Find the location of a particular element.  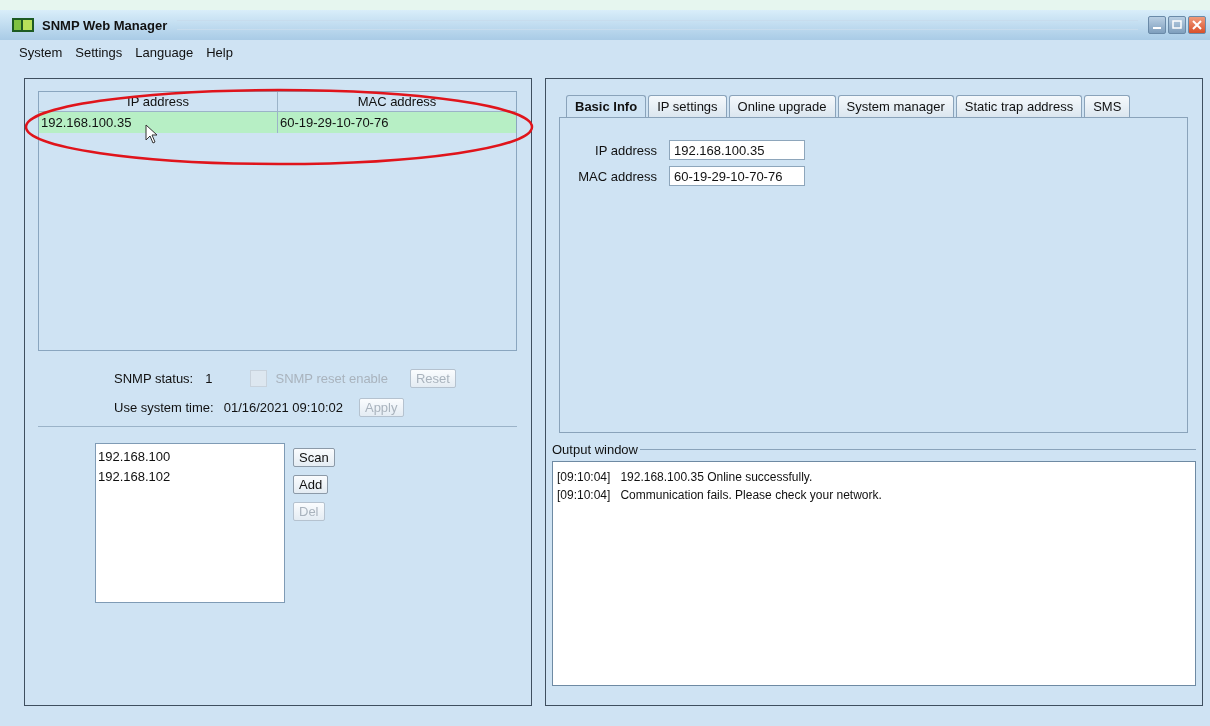

menu-item: Settings is located at coordinates (99, 52).